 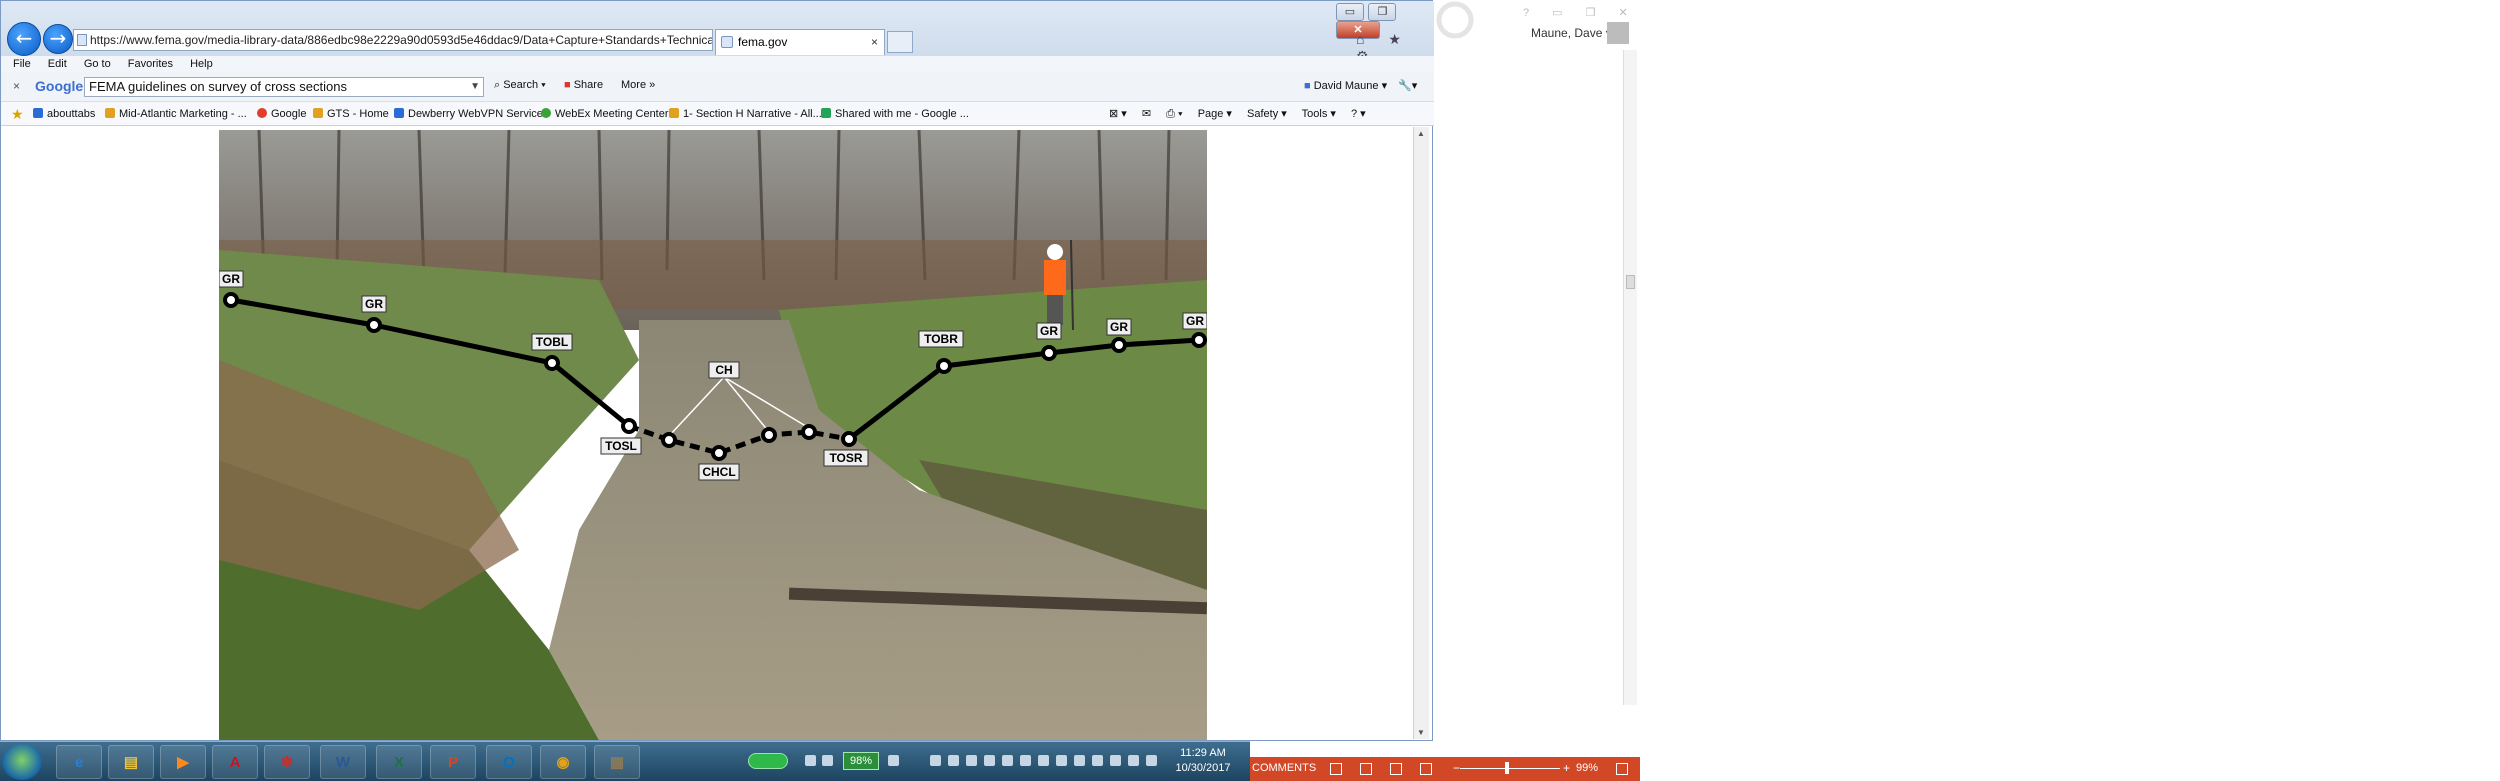 I want to click on taskbar-ie-icon: e, so click(x=79, y=762).